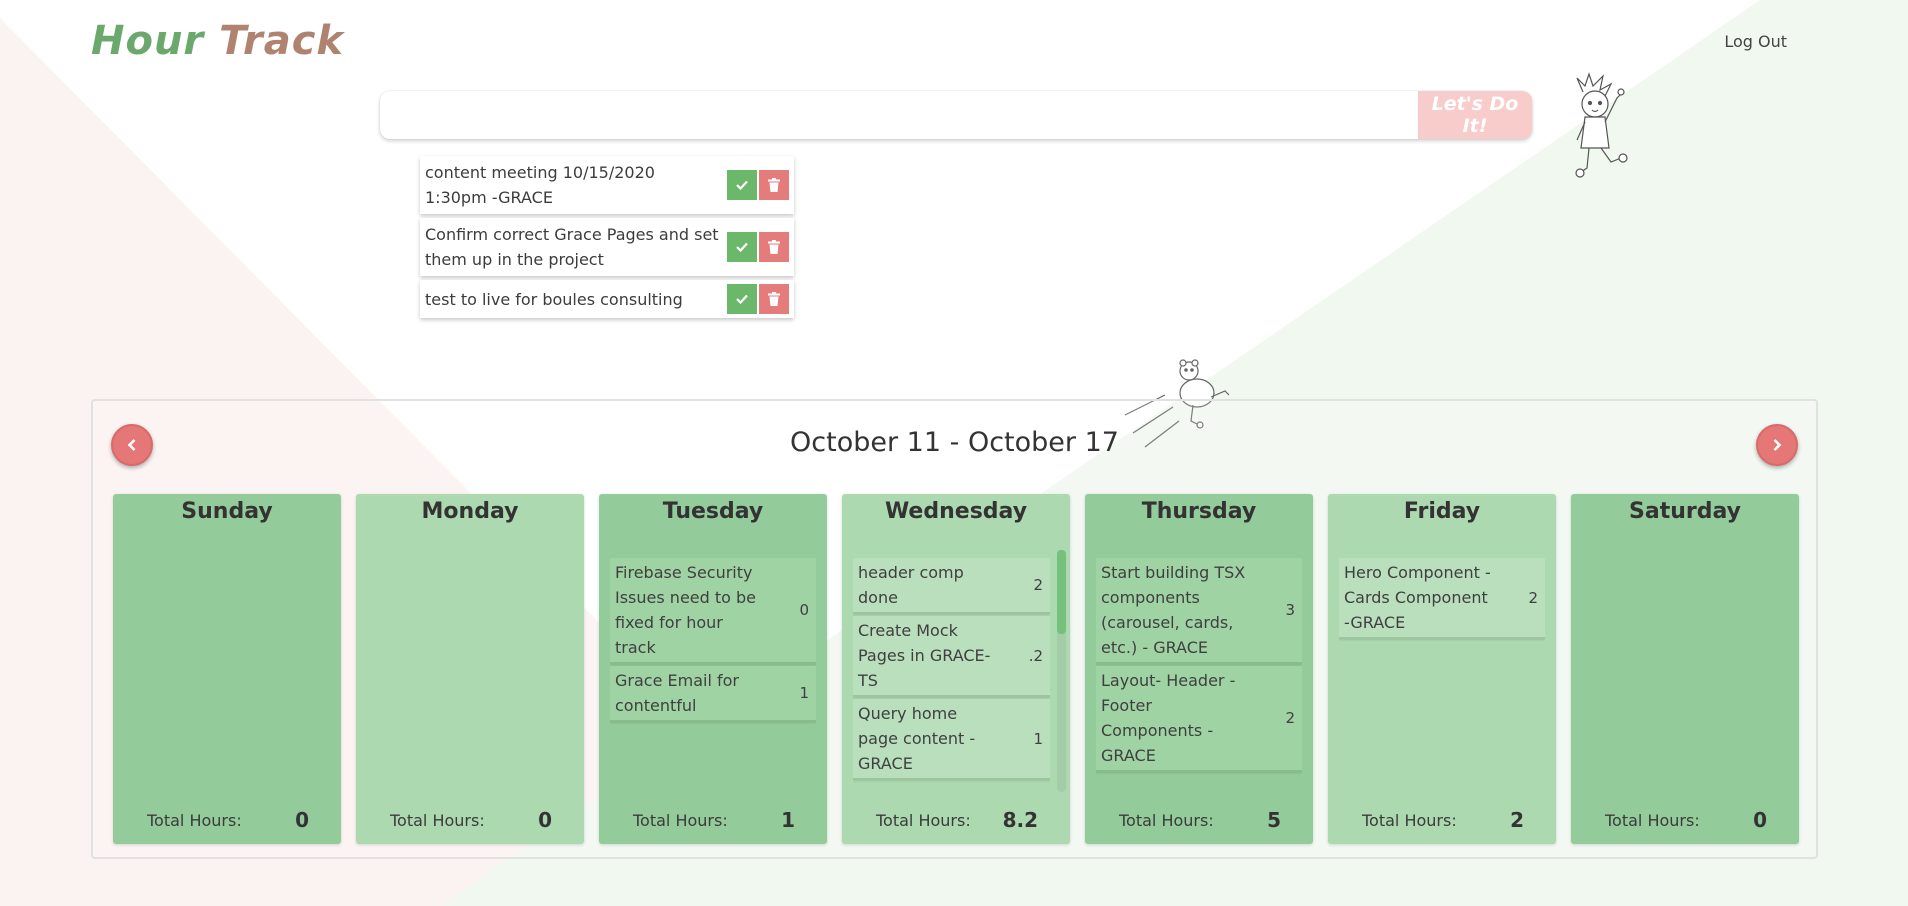 This screenshot has height=906, width=1908. I want to click on next-week-button, so click(1777, 445).